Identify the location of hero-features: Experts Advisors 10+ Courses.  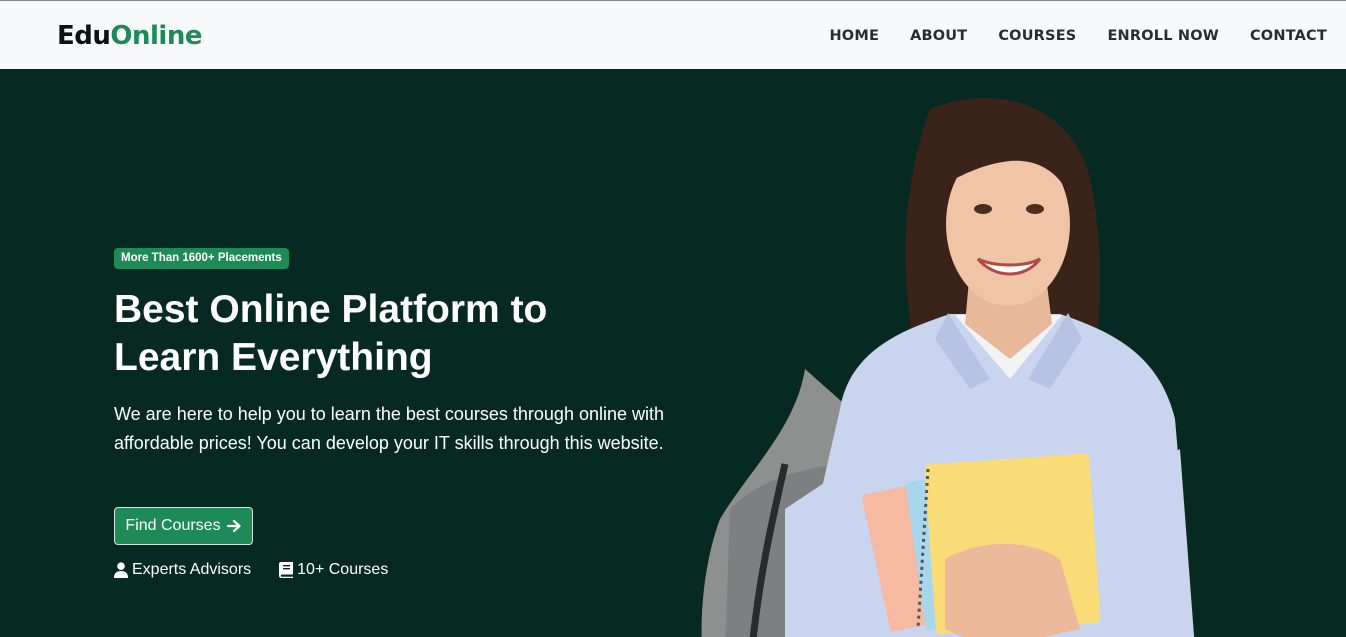
(265, 570).